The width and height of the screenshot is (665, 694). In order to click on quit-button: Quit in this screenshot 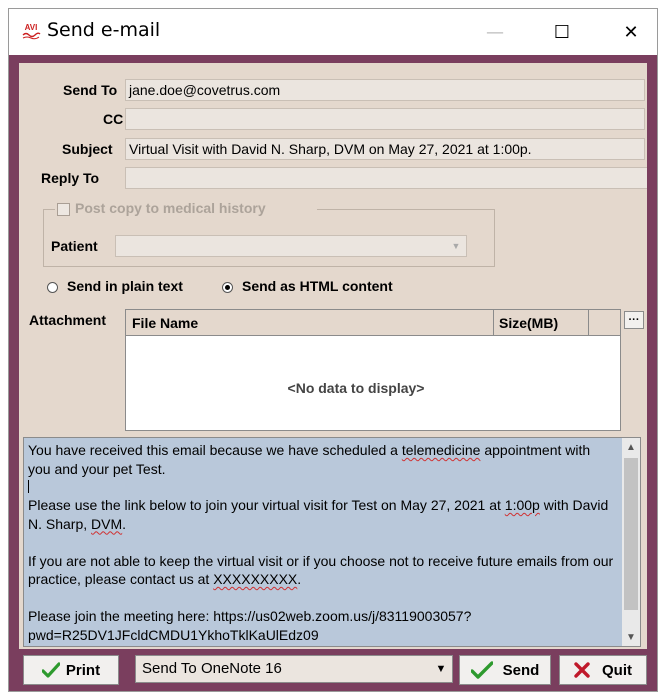, I will do `click(603, 670)`.